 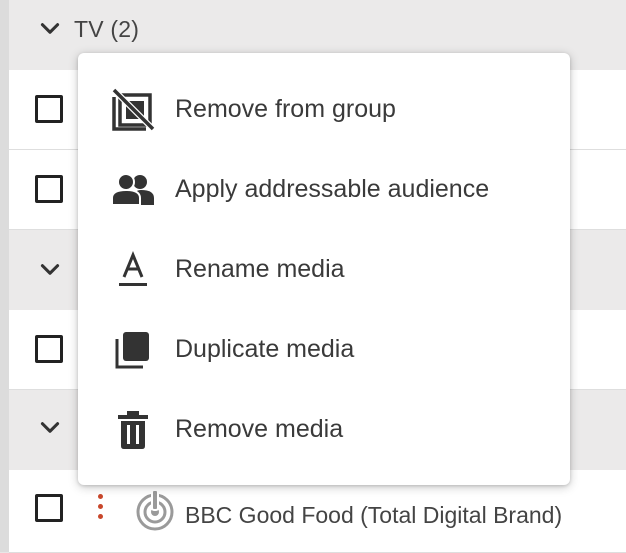 I want to click on menu-item-remove-from-group: Remove from group, so click(x=324, y=109).